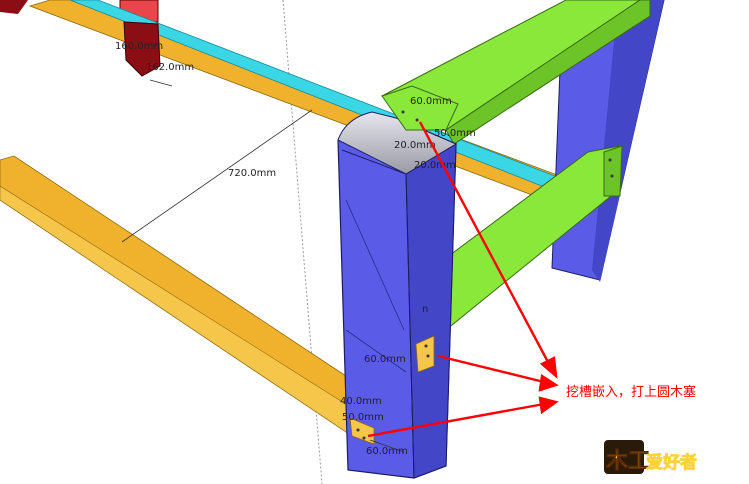 The height and width of the screenshot is (484, 749). I want to click on woodworker-logo-icon: 木工 爱好者, so click(650, 457).